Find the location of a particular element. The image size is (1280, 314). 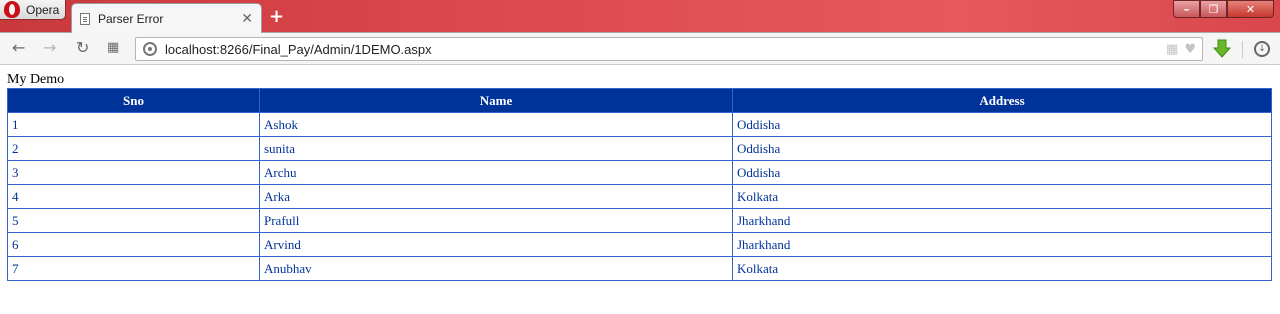

tab-close-icon: ✕ is located at coordinates (247, 19).